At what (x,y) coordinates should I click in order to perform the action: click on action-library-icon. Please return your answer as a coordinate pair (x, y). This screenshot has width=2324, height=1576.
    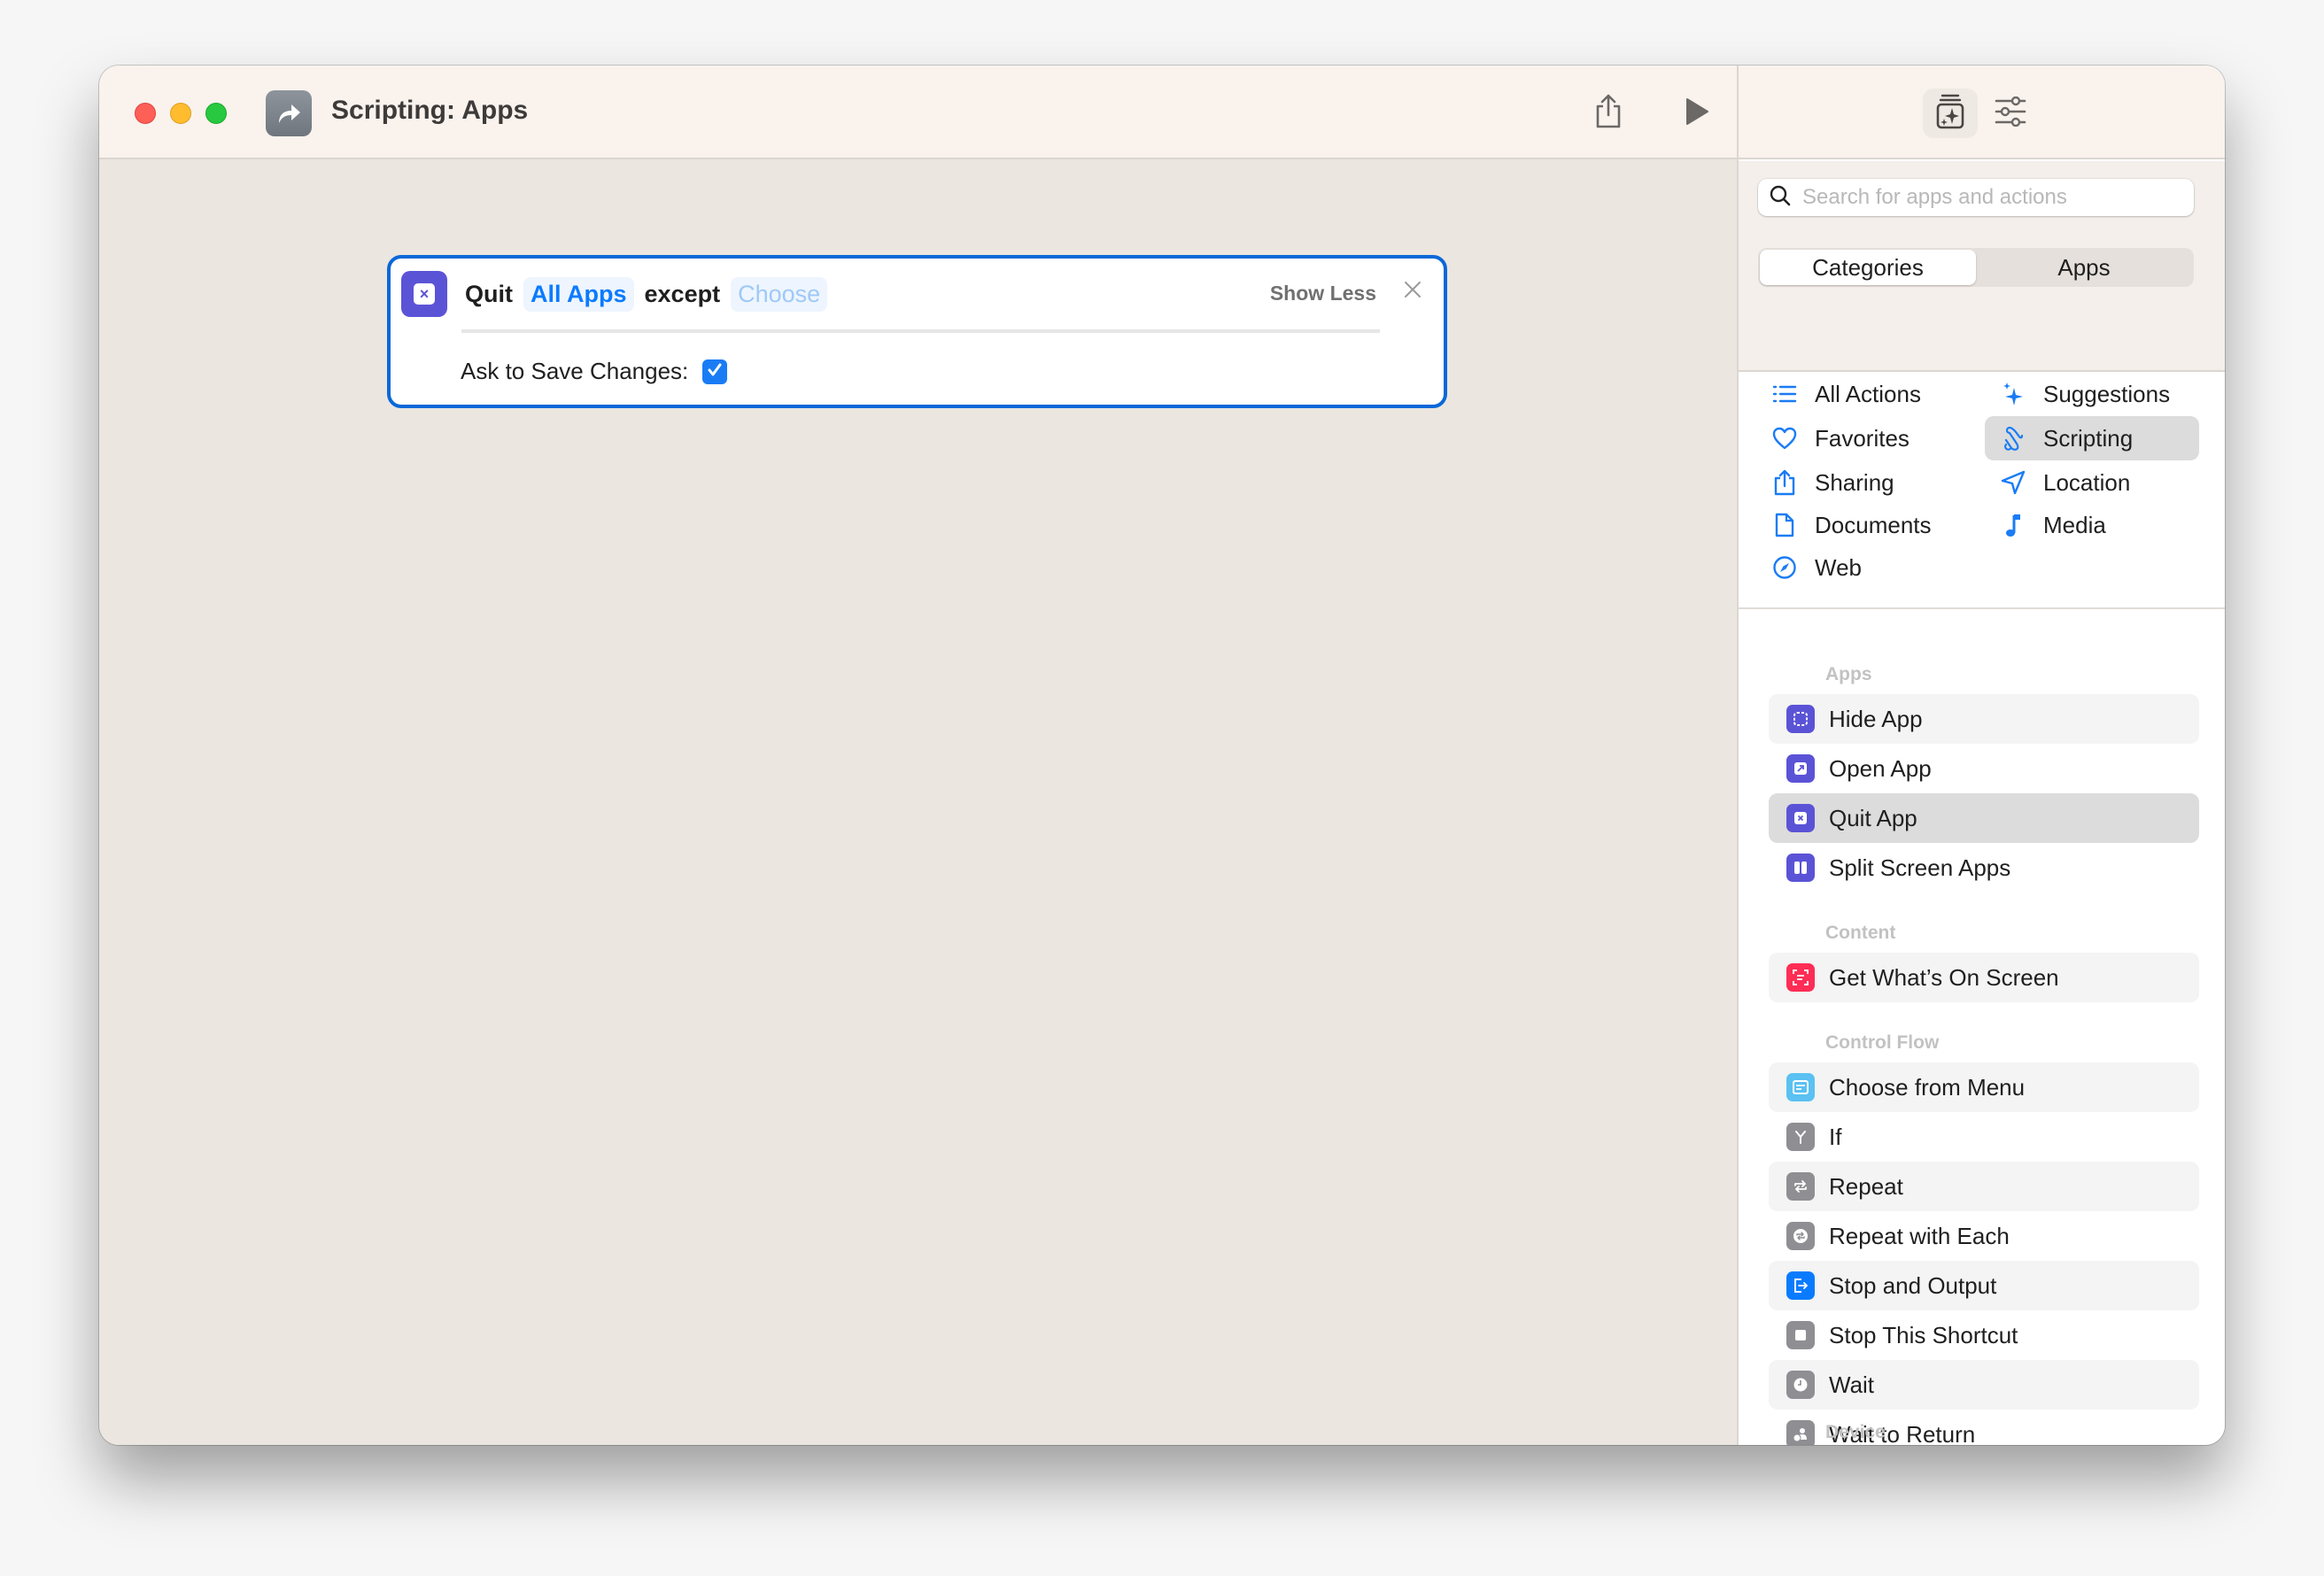
    Looking at the image, I should click on (1950, 114).